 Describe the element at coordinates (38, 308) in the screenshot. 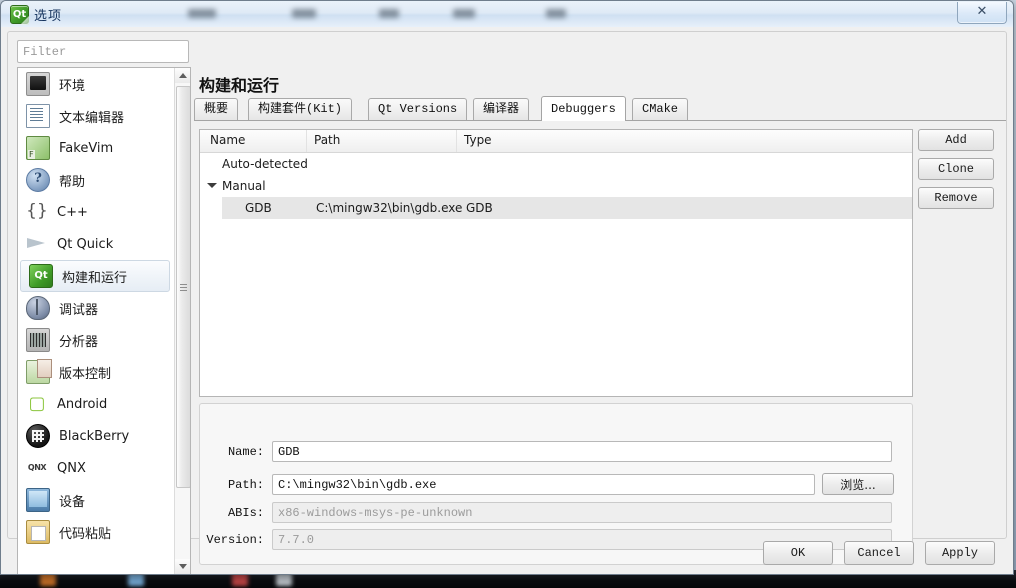

I see `bug-icon` at that location.